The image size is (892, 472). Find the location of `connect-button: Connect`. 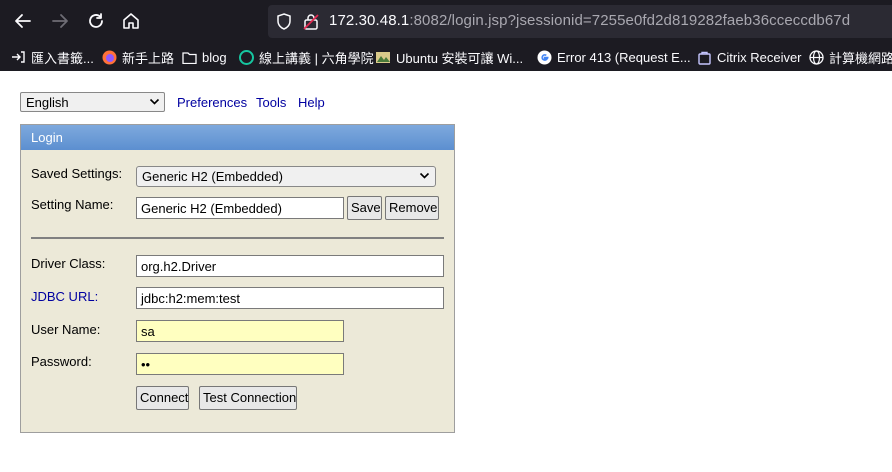

connect-button: Connect is located at coordinates (162, 398).